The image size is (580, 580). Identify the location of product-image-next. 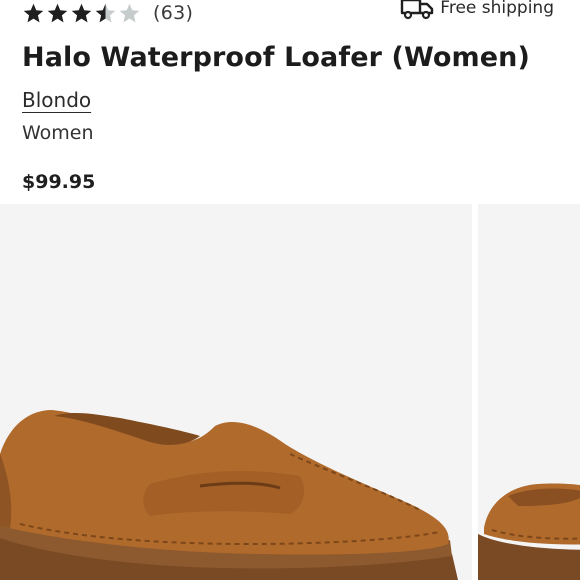
(529, 392).